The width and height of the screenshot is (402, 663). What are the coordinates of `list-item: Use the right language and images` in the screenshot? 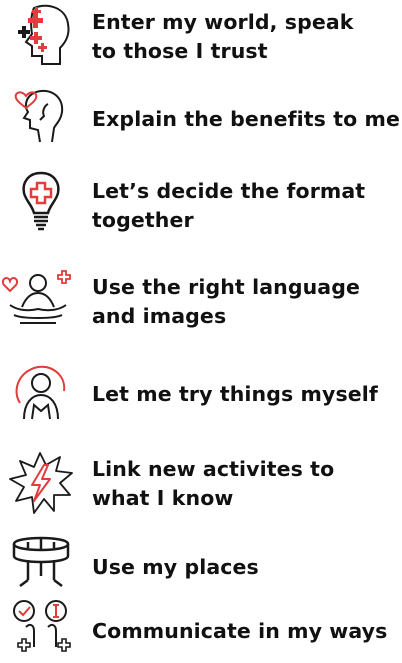 It's located at (201, 302).